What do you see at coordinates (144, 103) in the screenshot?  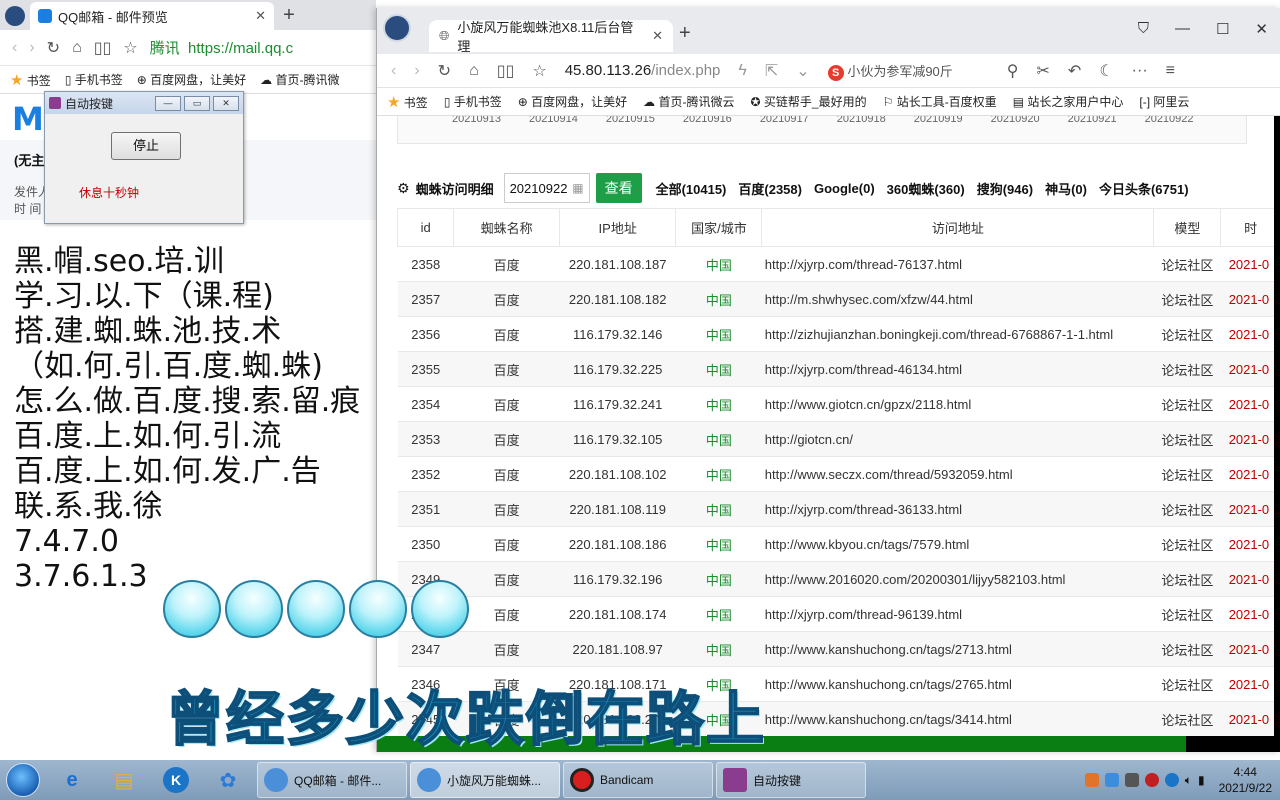 I see `dialog-title-bar: 自动按键 — ▭ ✕` at bounding box center [144, 103].